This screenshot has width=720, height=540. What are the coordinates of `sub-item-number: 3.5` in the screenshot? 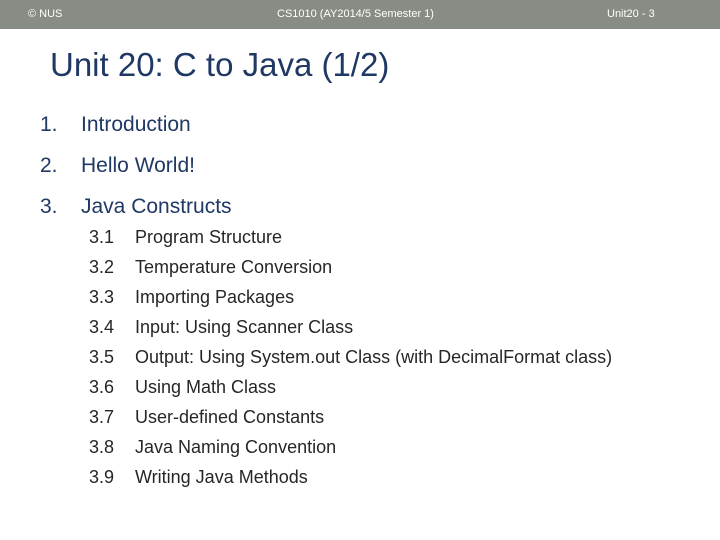 It's located at (102, 357).